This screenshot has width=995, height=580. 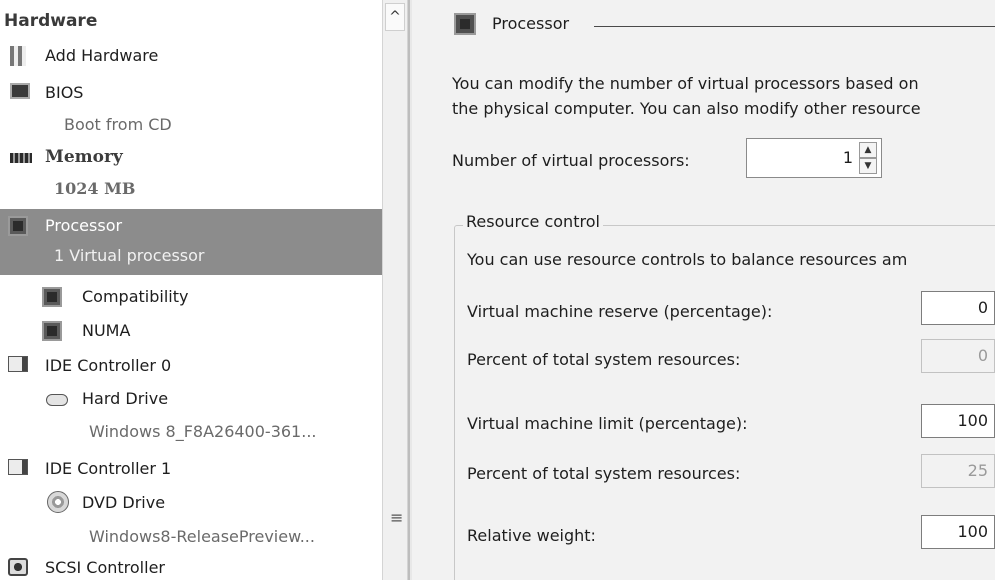 What do you see at coordinates (106, 330) in the screenshot?
I see `numa-label: NUMA` at bounding box center [106, 330].